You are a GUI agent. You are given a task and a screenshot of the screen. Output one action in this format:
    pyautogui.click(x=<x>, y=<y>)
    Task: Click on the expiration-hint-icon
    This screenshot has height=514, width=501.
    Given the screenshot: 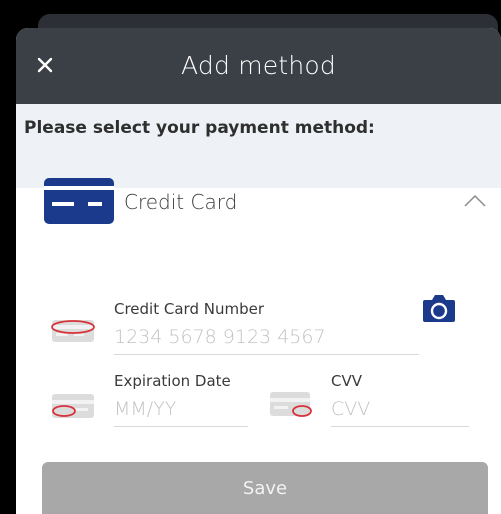 What is the action you would take?
    pyautogui.click(x=73, y=409)
    